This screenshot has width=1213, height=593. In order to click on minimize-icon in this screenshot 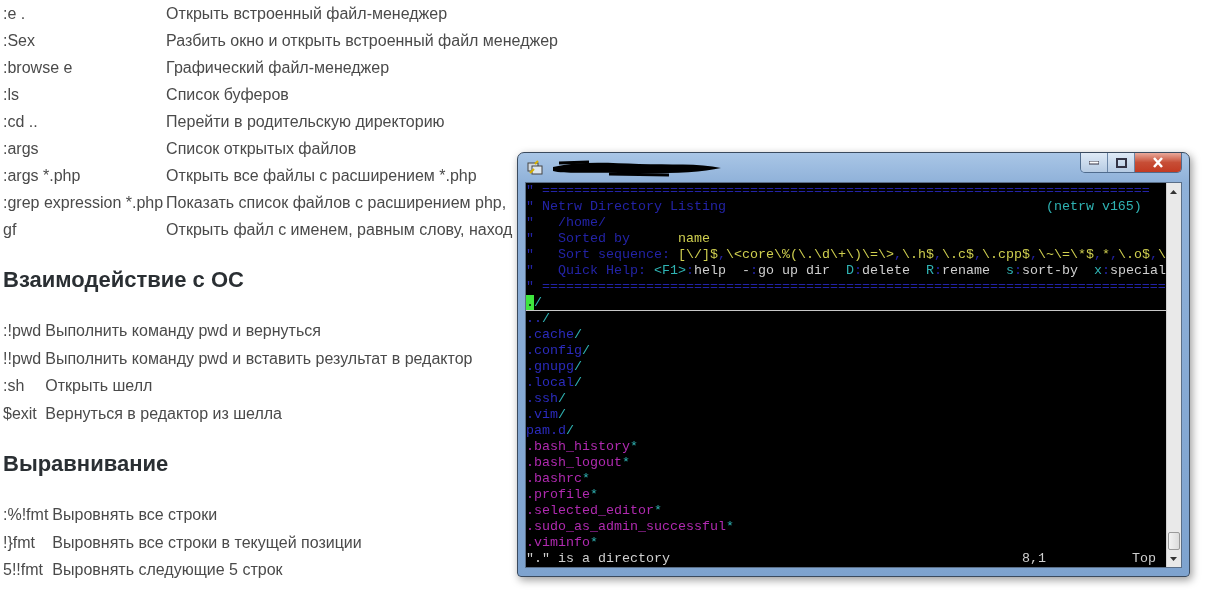, I will do `click(1094, 162)`.